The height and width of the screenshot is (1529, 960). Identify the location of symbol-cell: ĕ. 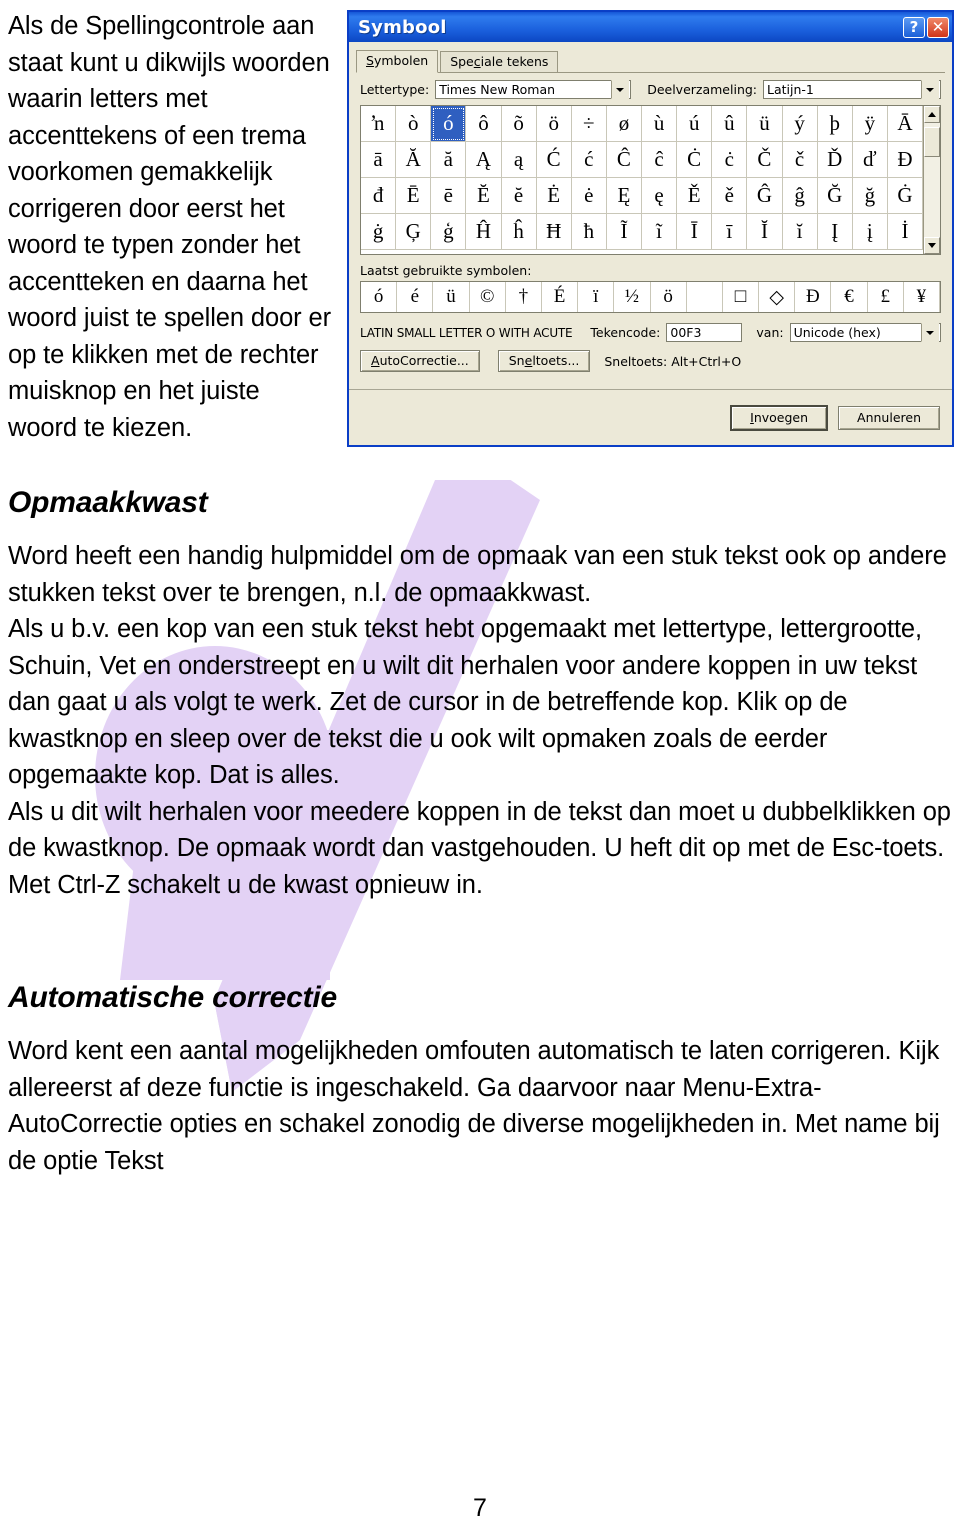
(519, 196).